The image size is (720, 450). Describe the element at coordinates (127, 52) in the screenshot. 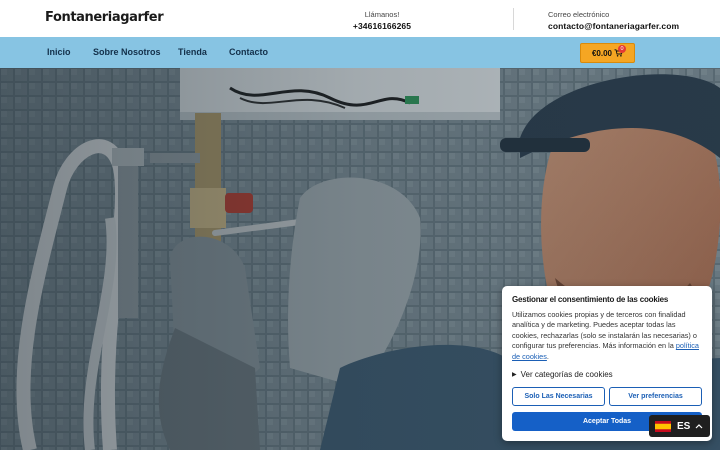

I see `nav-item-sobre-nosotros: Sobre Nosotros` at that location.